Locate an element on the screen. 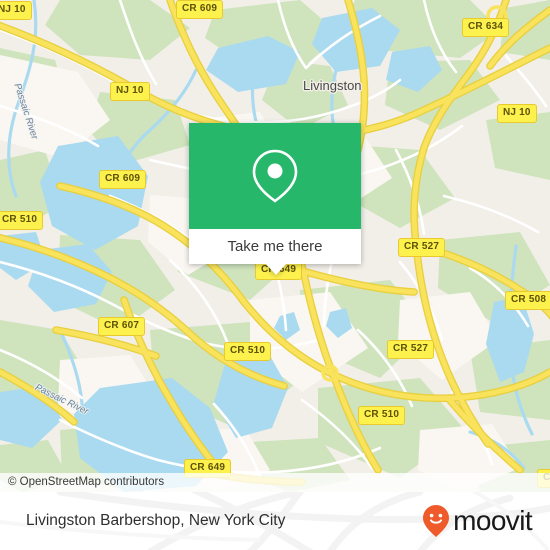 Image resolution: width=550 pixels, height=550 pixels. road-shield-cr510-center: CR 510 is located at coordinates (248, 351).